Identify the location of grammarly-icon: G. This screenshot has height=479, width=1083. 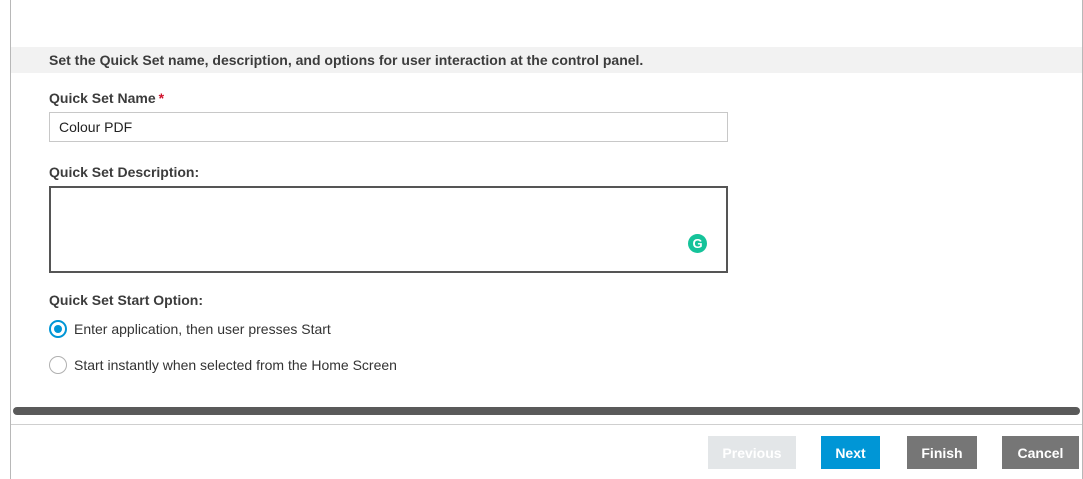
(697, 243).